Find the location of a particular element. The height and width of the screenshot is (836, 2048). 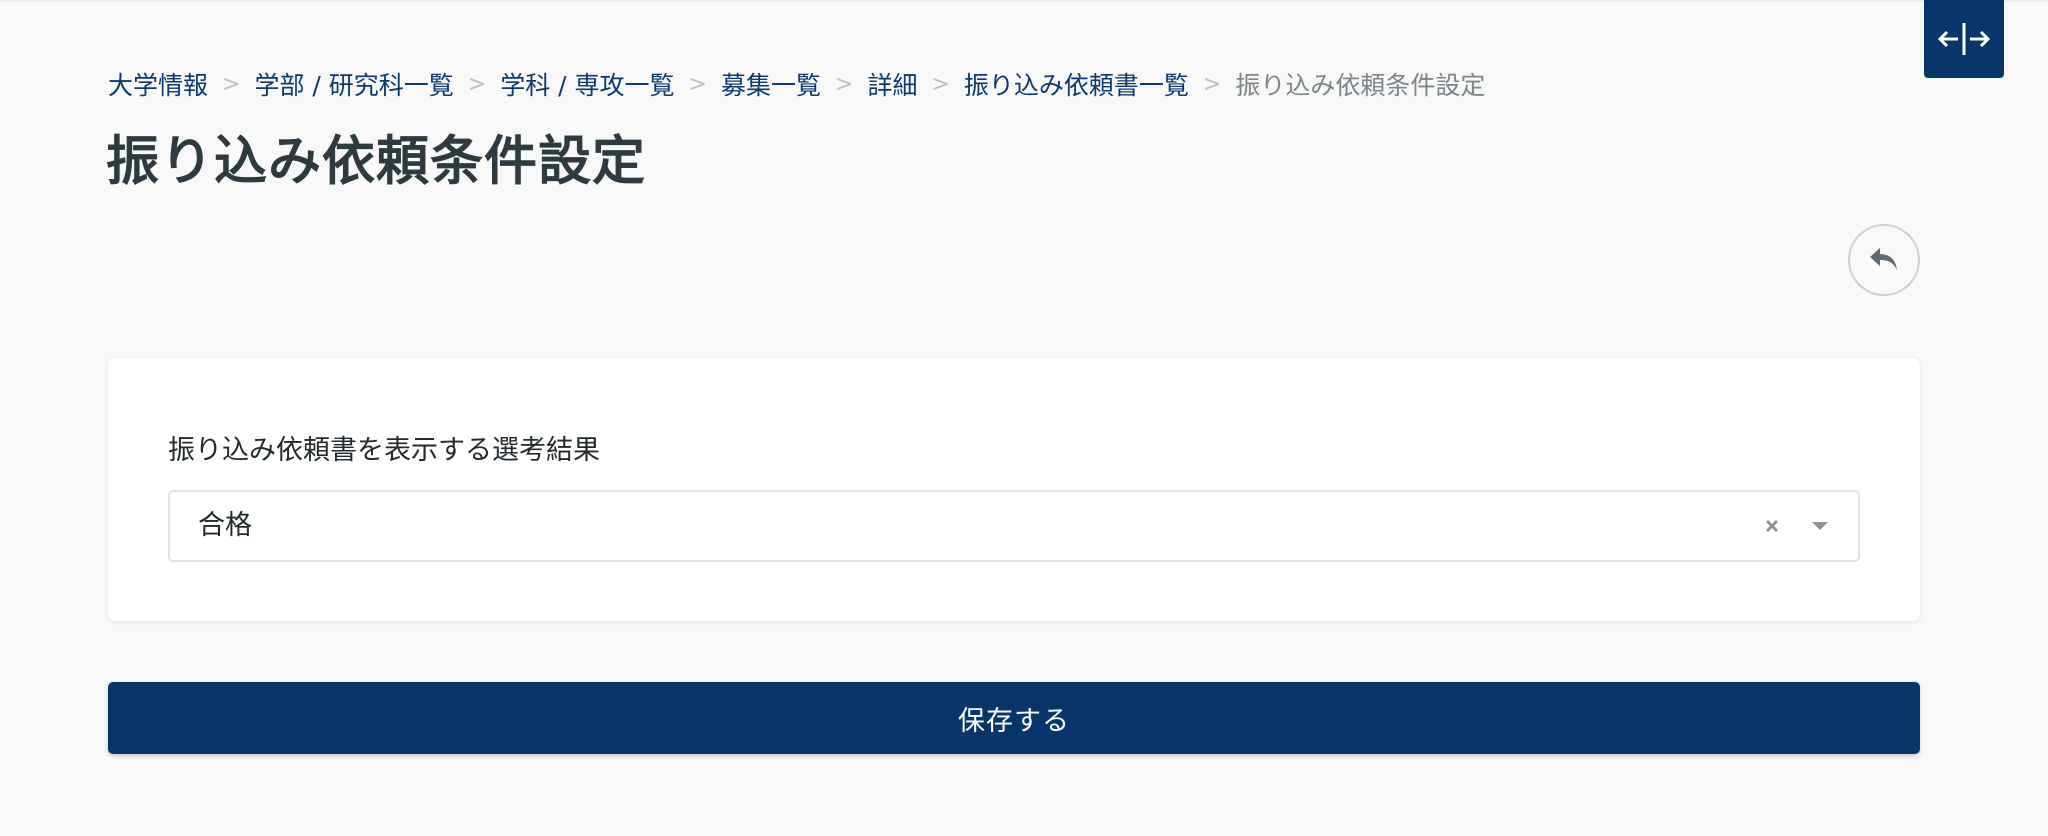

selection-result-label: 振り込み依頼書を表示する選考結果 is located at coordinates (384, 450).